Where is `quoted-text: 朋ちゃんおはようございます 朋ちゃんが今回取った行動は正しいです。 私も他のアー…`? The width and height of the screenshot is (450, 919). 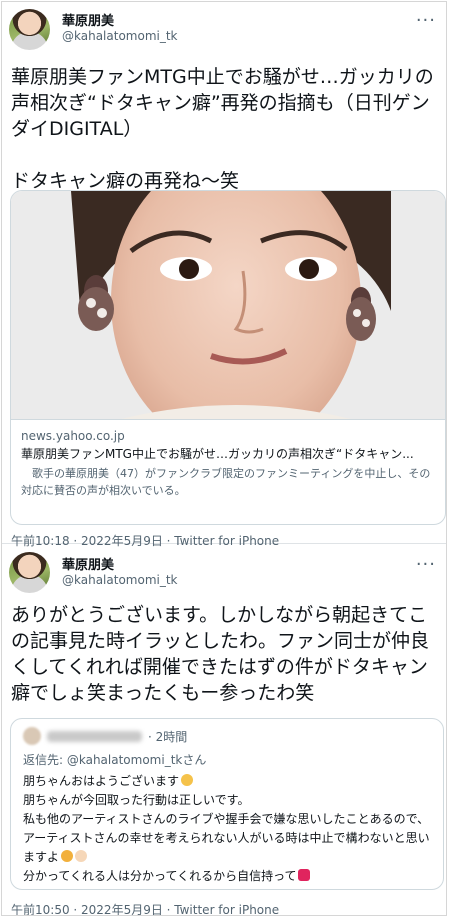 quoted-text: 朋ちゃんおはようございます 朋ちゃんが今回取った行動は正しいです。 私も他のアー… is located at coordinates (227, 829).